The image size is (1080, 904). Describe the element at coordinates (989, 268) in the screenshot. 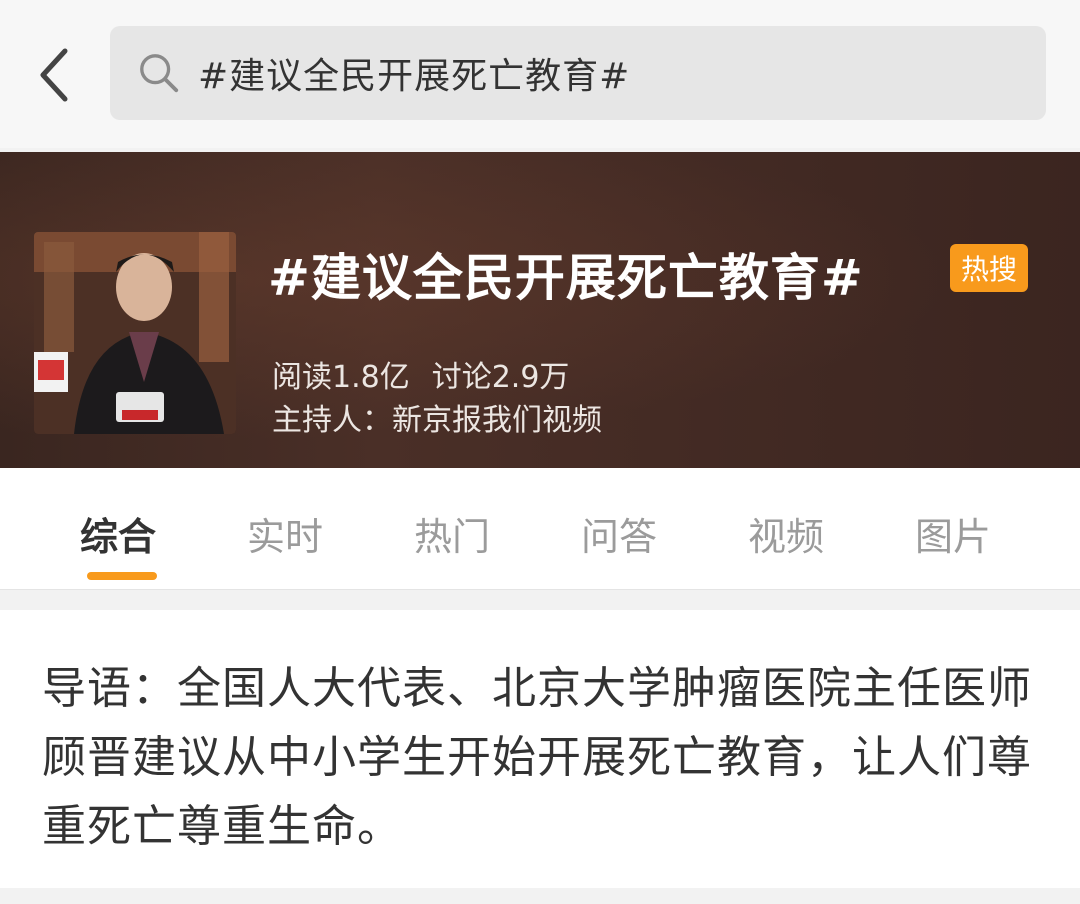

I see `hot-search-badge: 热搜` at that location.